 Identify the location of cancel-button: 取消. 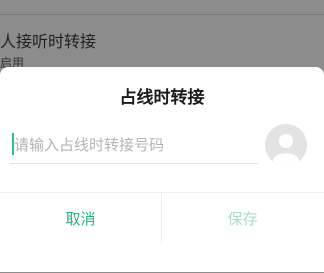
(81, 218).